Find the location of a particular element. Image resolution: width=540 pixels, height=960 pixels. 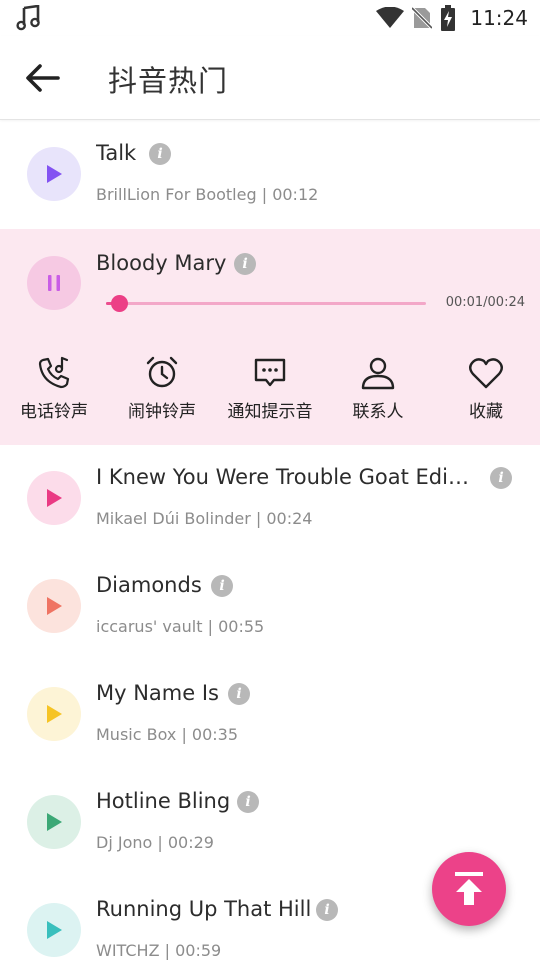

progress-slider is located at coordinates (266, 303).